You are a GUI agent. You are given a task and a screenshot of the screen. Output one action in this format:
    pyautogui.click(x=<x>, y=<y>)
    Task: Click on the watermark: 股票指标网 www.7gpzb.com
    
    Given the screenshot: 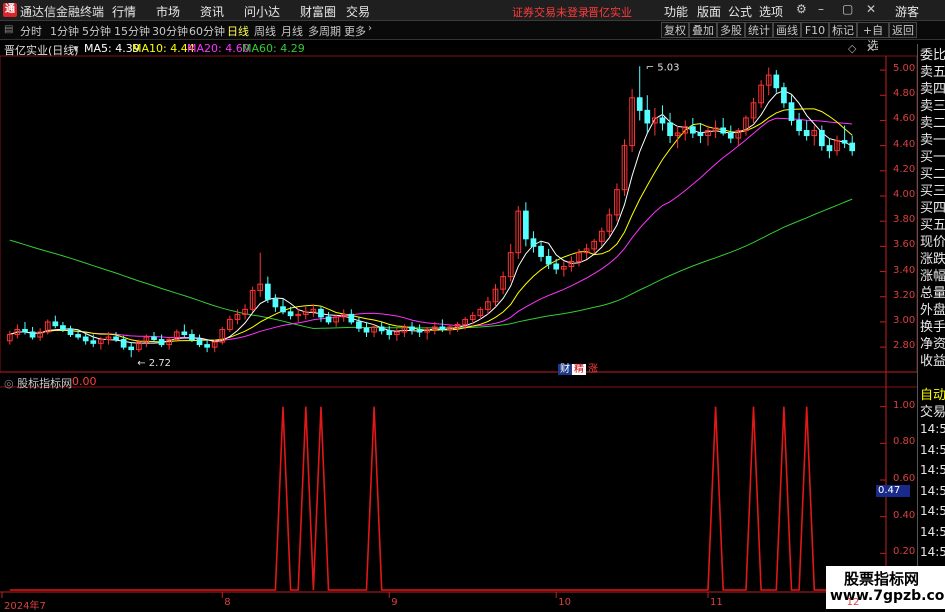 What is the action you would take?
    pyautogui.click(x=885, y=587)
    